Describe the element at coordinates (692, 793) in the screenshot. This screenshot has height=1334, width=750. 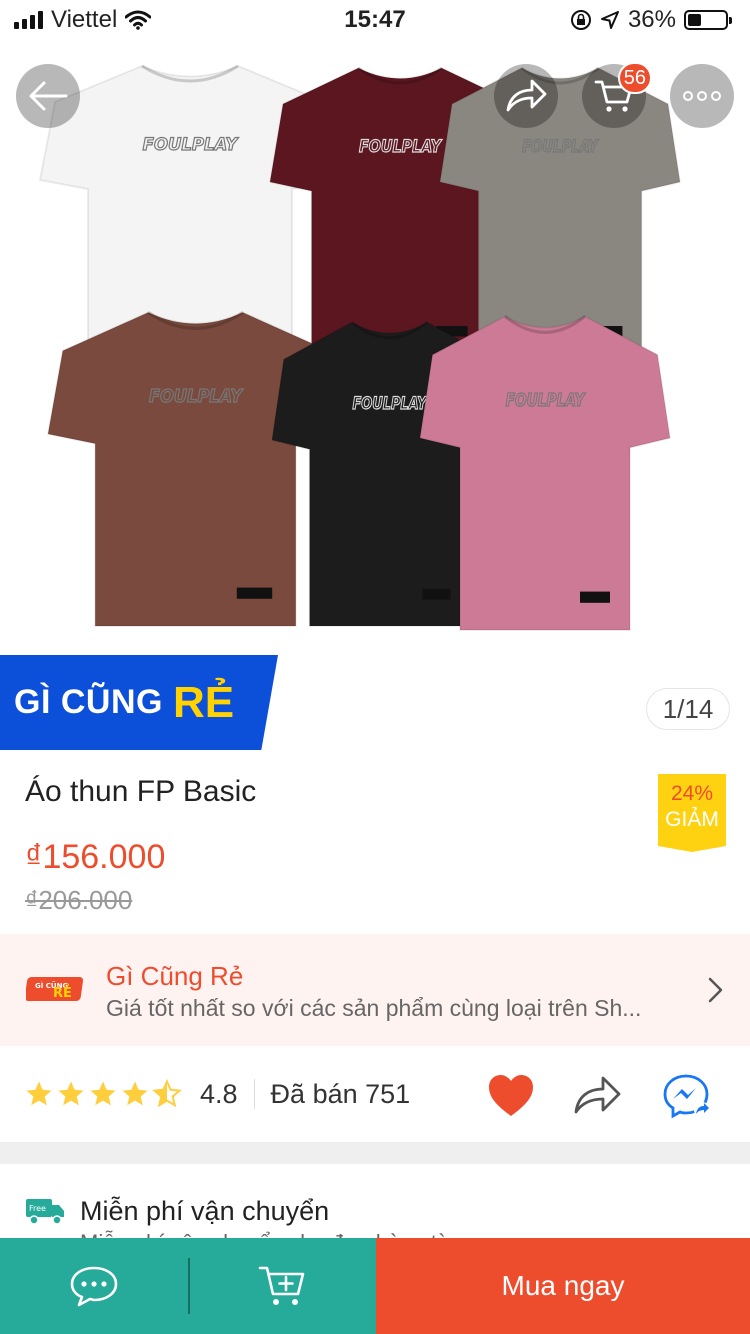
I see `discount-percent: 24%` at that location.